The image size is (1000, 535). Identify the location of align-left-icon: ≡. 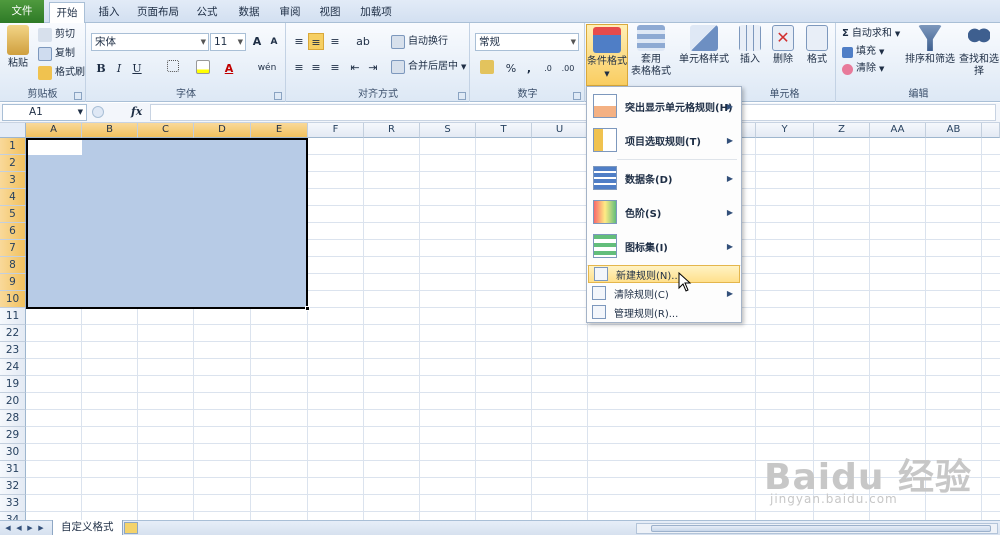
(299, 67).